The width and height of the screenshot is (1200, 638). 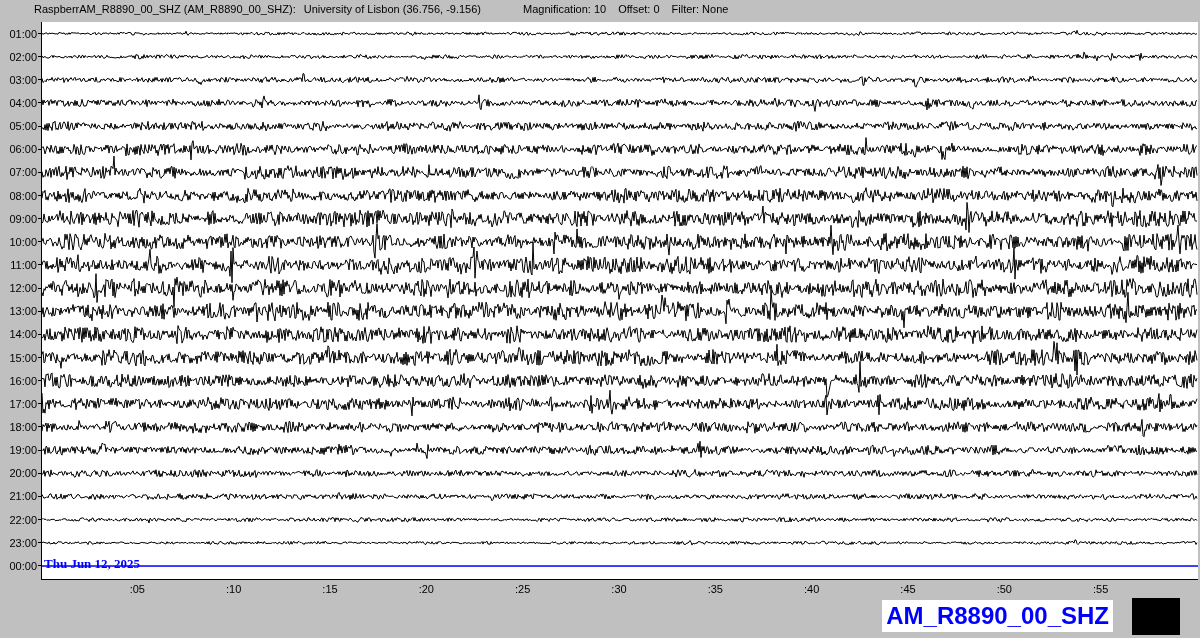 I want to click on hour-label: 00:00, so click(x=23, y=565).